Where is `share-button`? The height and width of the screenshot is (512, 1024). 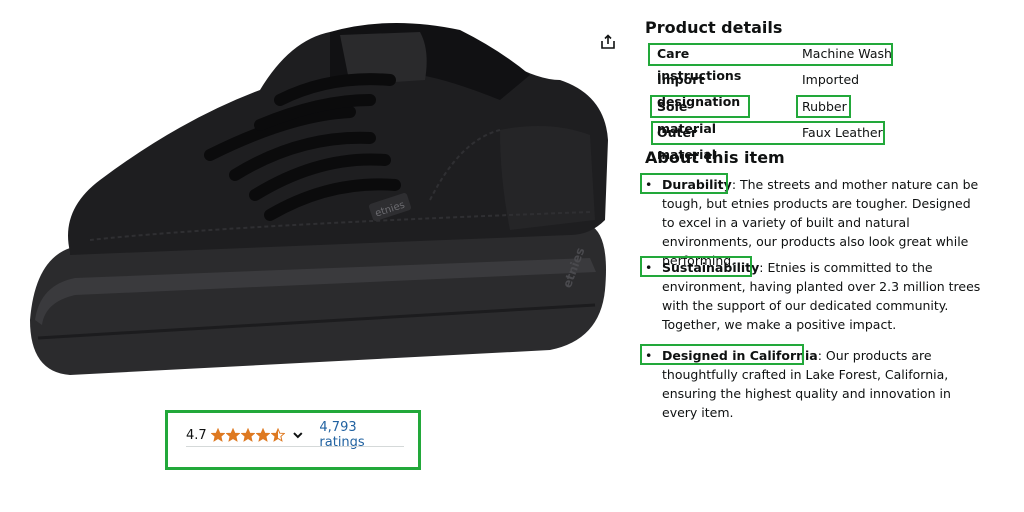
share-button is located at coordinates (614, 48).